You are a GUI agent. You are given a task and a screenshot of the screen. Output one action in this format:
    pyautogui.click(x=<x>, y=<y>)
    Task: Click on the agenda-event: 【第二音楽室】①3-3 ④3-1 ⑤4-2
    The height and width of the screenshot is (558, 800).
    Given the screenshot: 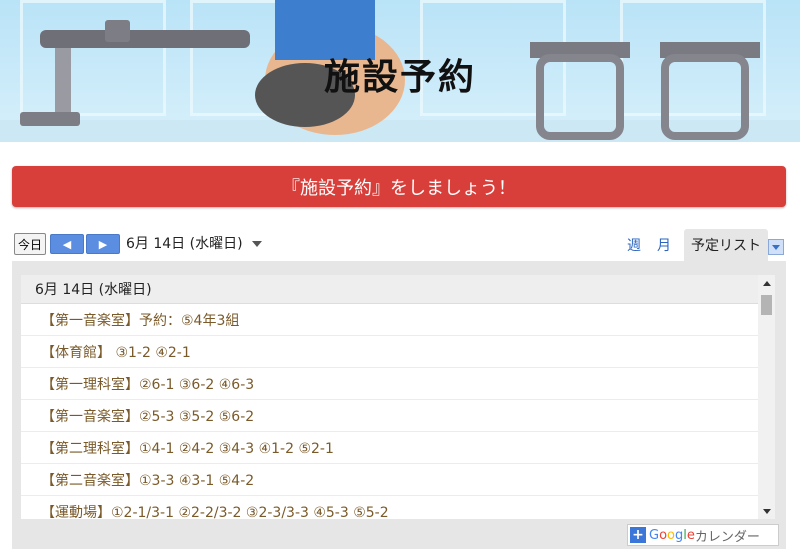 What is the action you would take?
    pyautogui.click(x=389, y=480)
    